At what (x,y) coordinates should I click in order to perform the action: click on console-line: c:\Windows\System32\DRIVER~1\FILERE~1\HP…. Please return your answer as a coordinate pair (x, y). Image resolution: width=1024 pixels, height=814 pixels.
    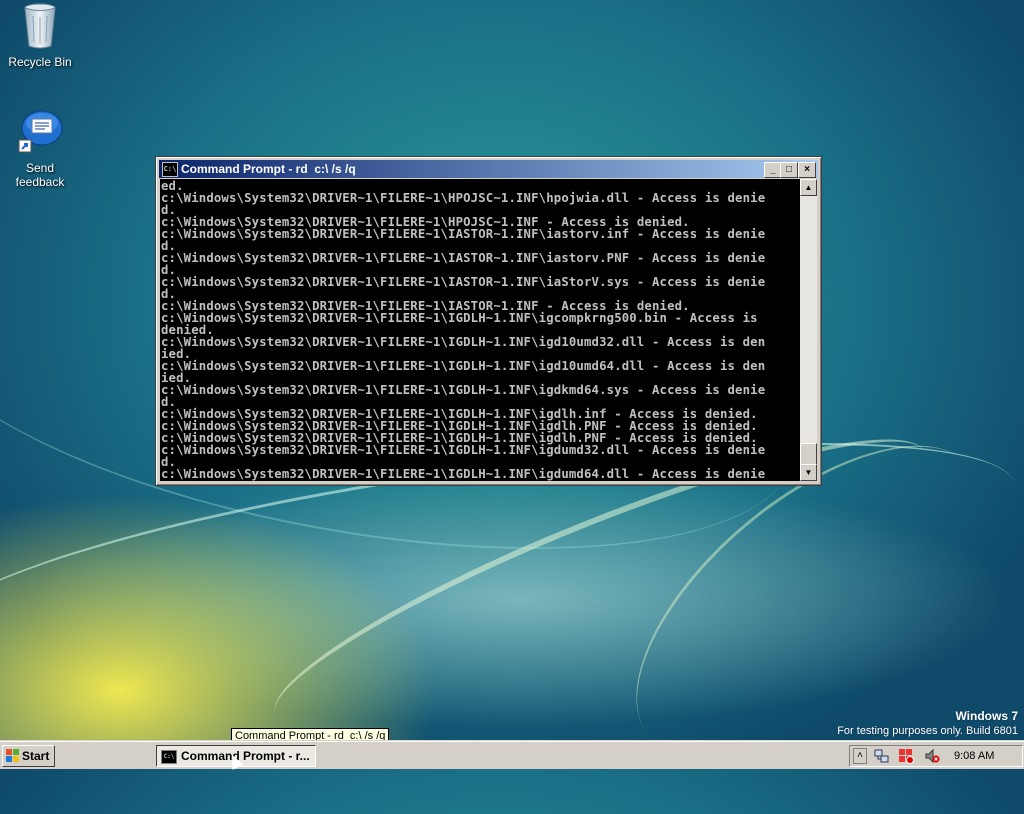
    Looking at the image, I should click on (463, 198).